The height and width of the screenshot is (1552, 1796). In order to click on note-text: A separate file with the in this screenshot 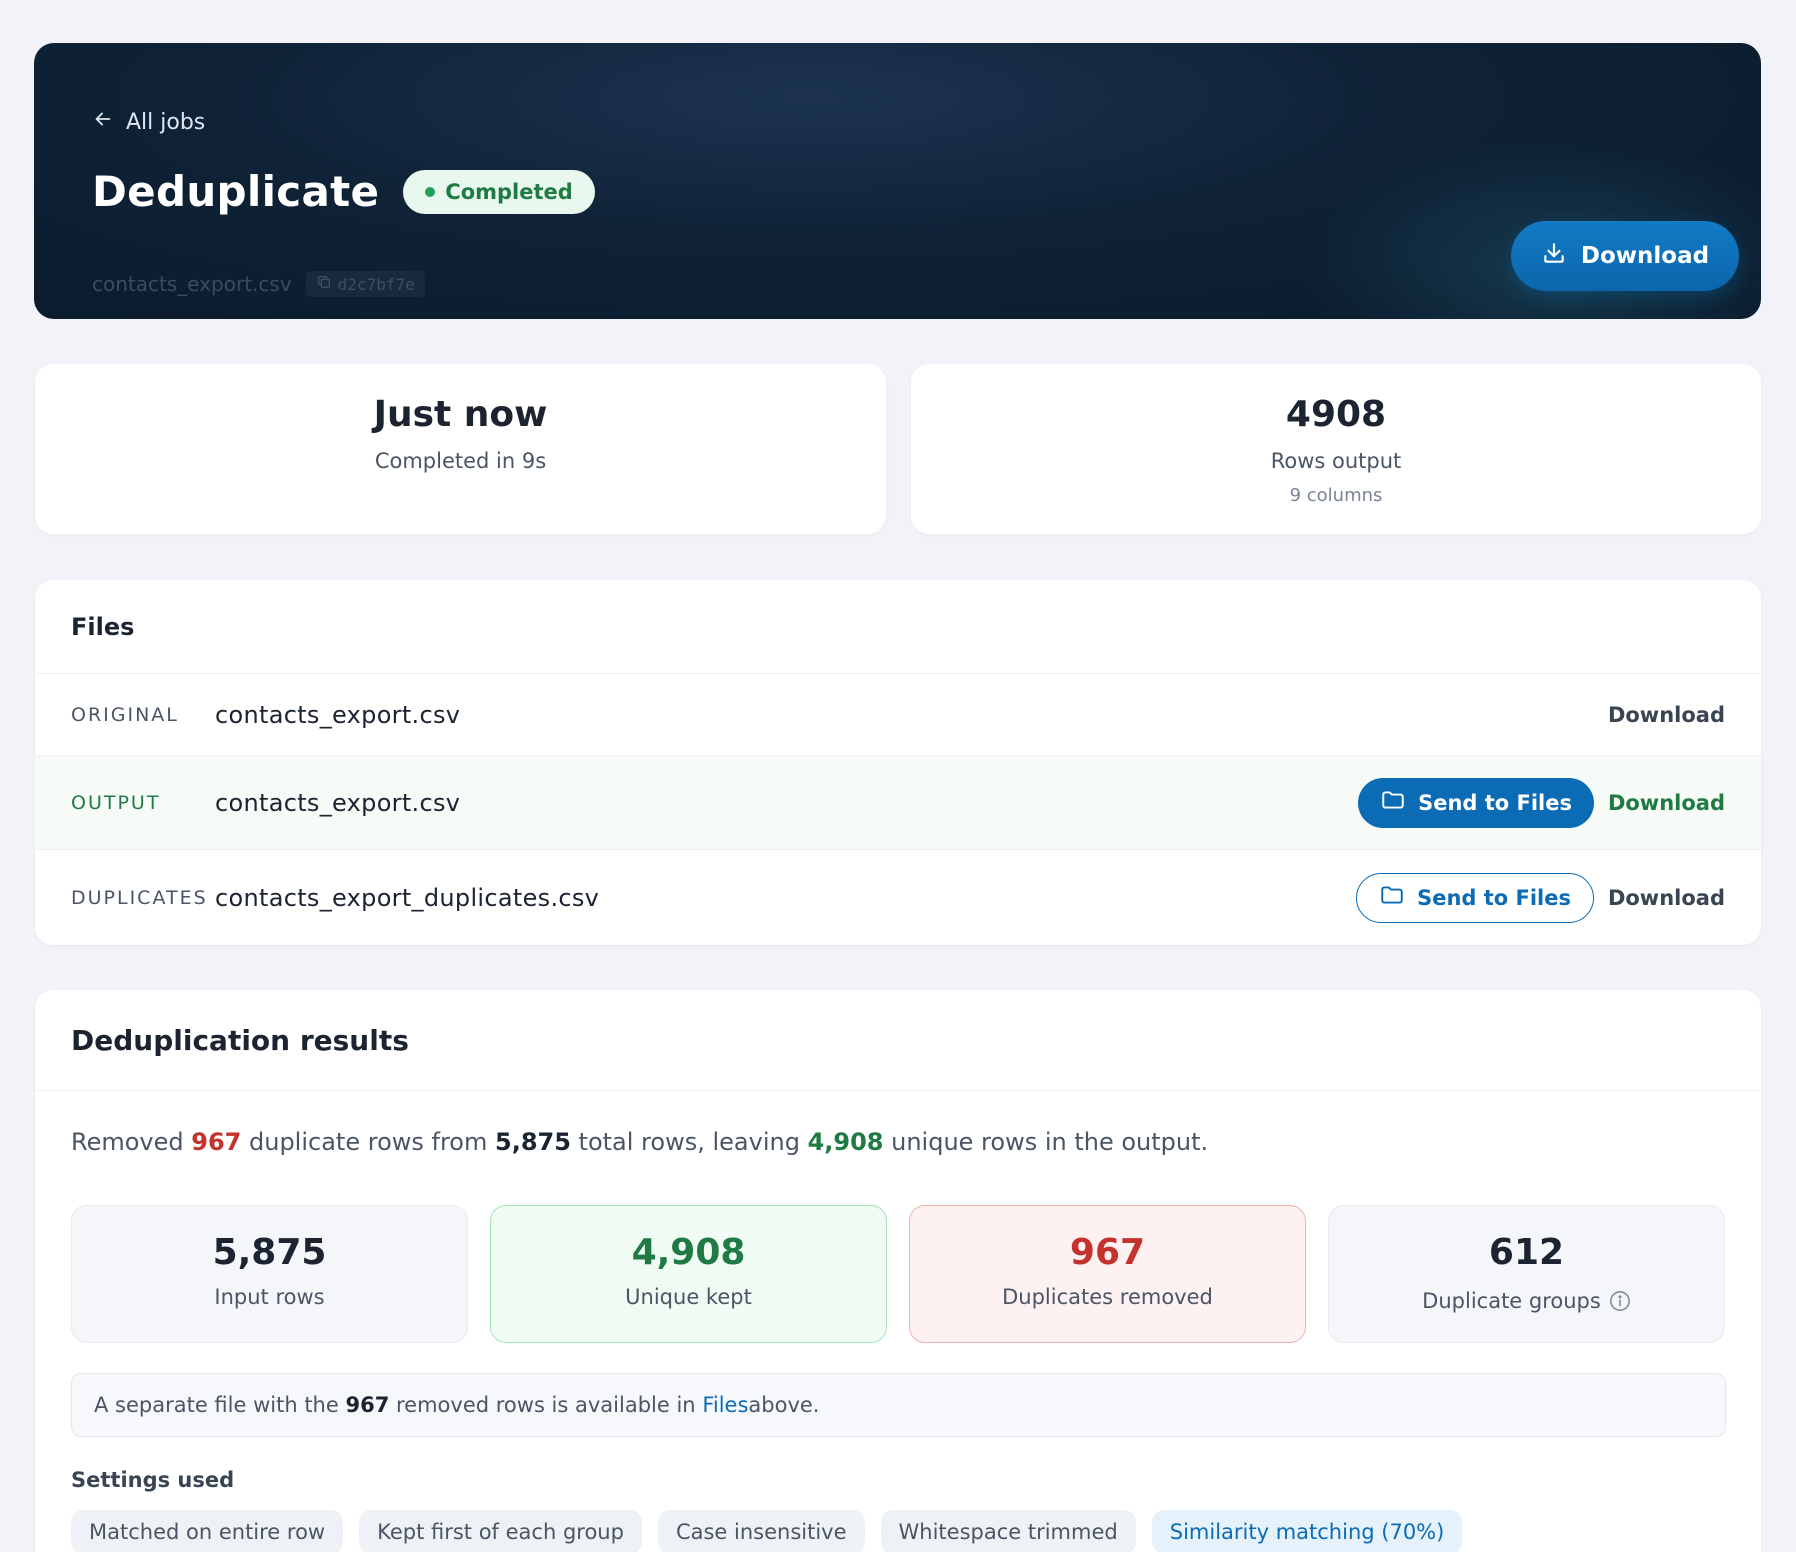, I will do `click(216, 1405)`.